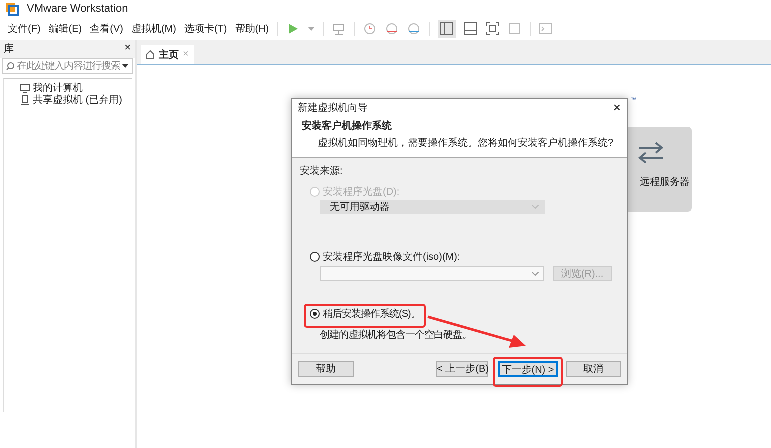  I want to click on play-icon, so click(293, 29).